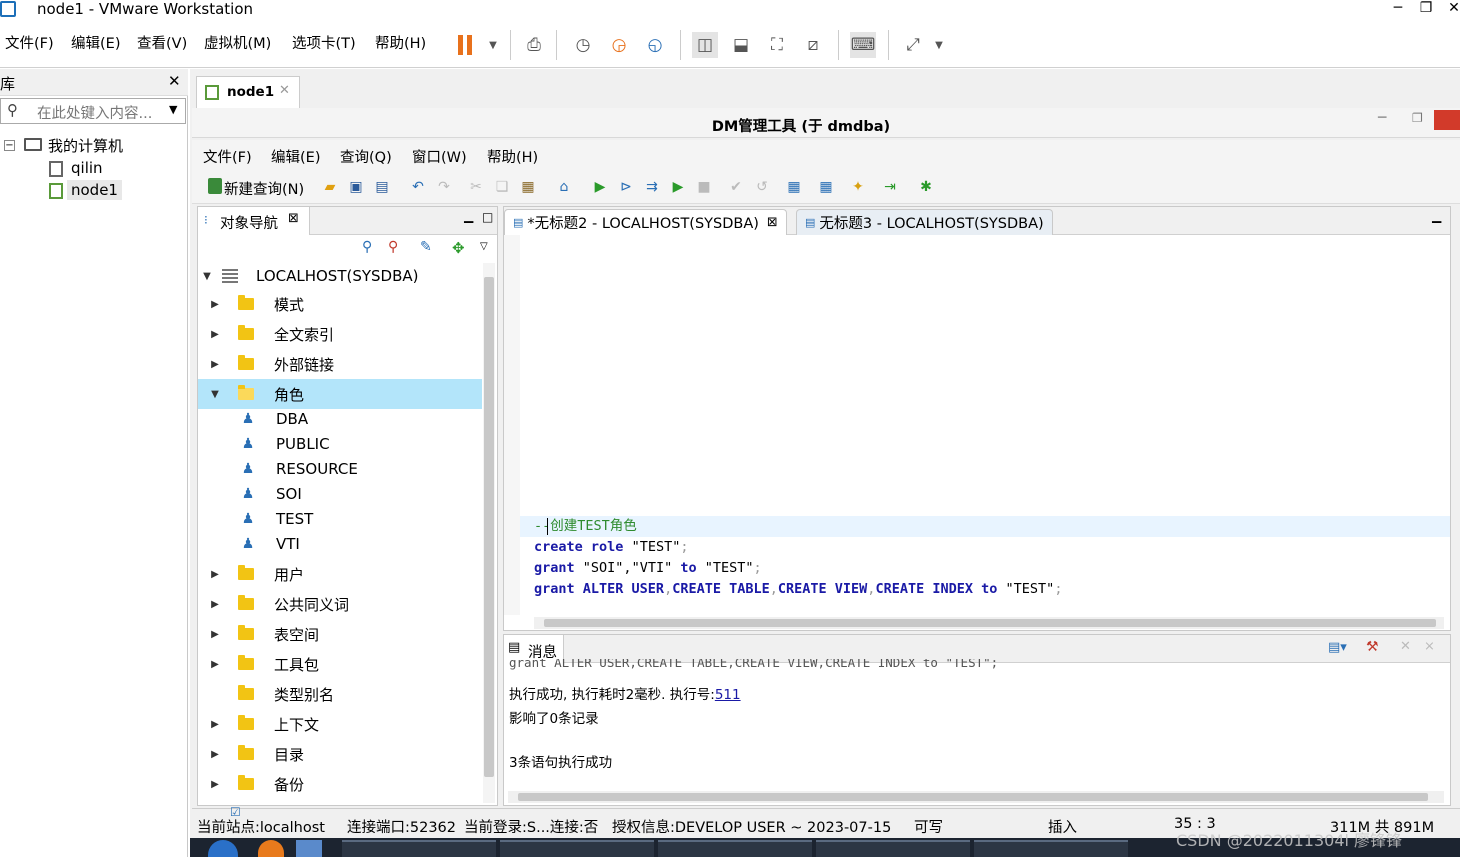 The image size is (1460, 857). Describe the element at coordinates (1452, 8) in the screenshot. I see `close-button: ✕` at that location.